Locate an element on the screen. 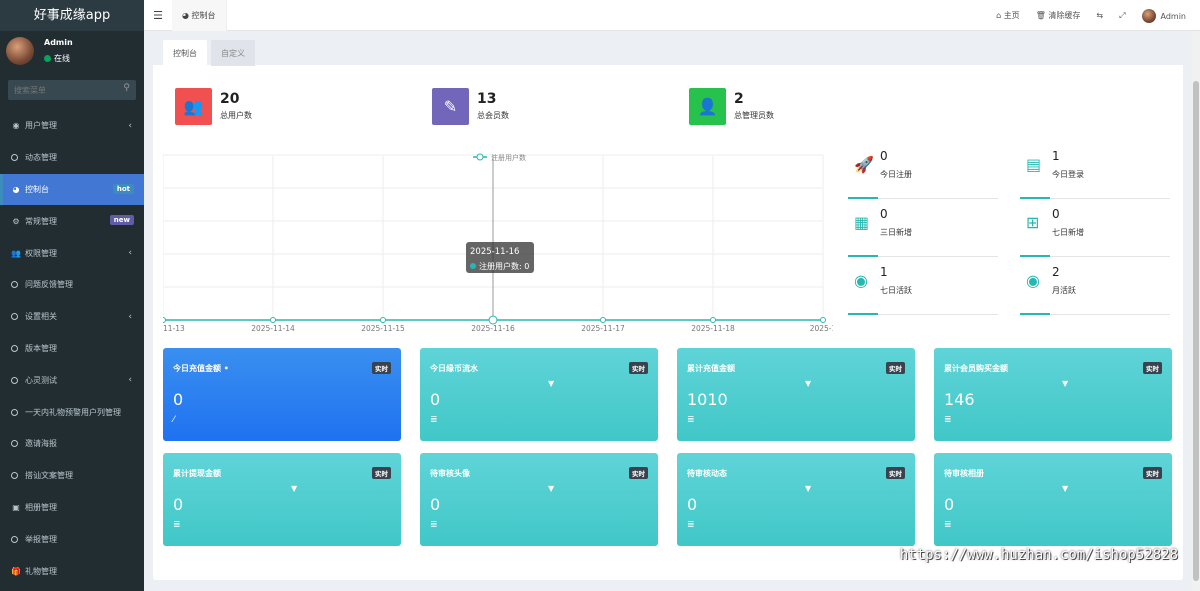 This screenshot has height=591, width=1200. mini-stat-today-register: 🚀 0 今日注册 is located at coordinates (923, 174).